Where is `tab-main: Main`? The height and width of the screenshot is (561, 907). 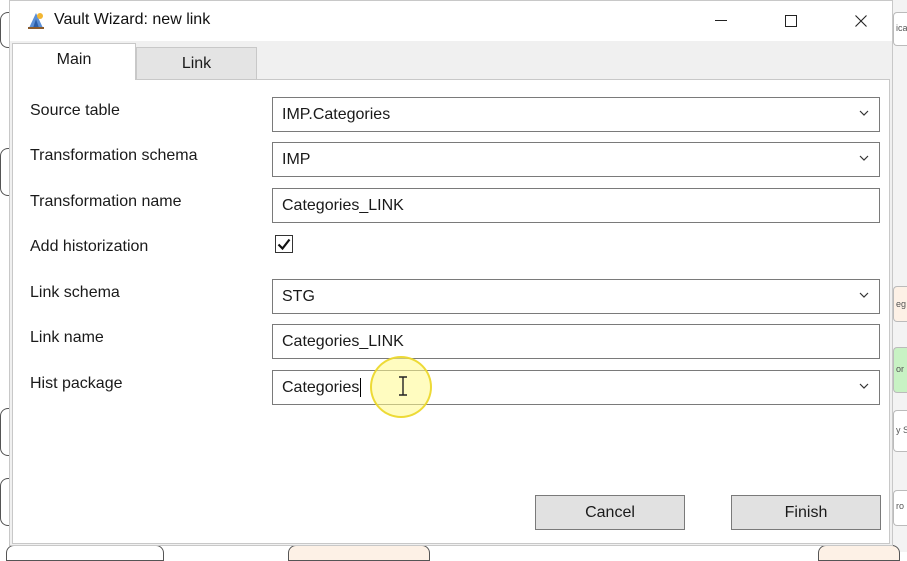 tab-main: Main is located at coordinates (74, 61).